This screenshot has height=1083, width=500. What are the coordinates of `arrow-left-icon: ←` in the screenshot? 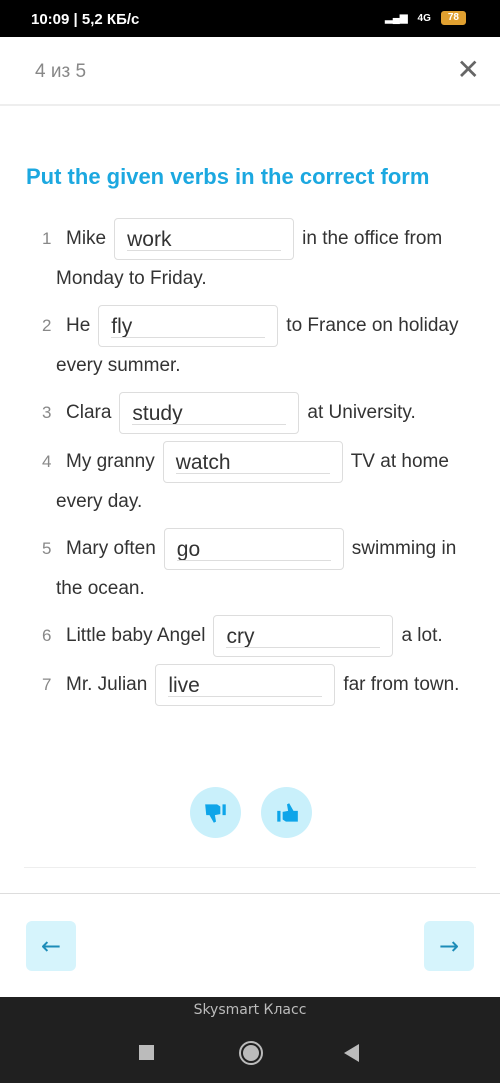 It's located at (51, 946).